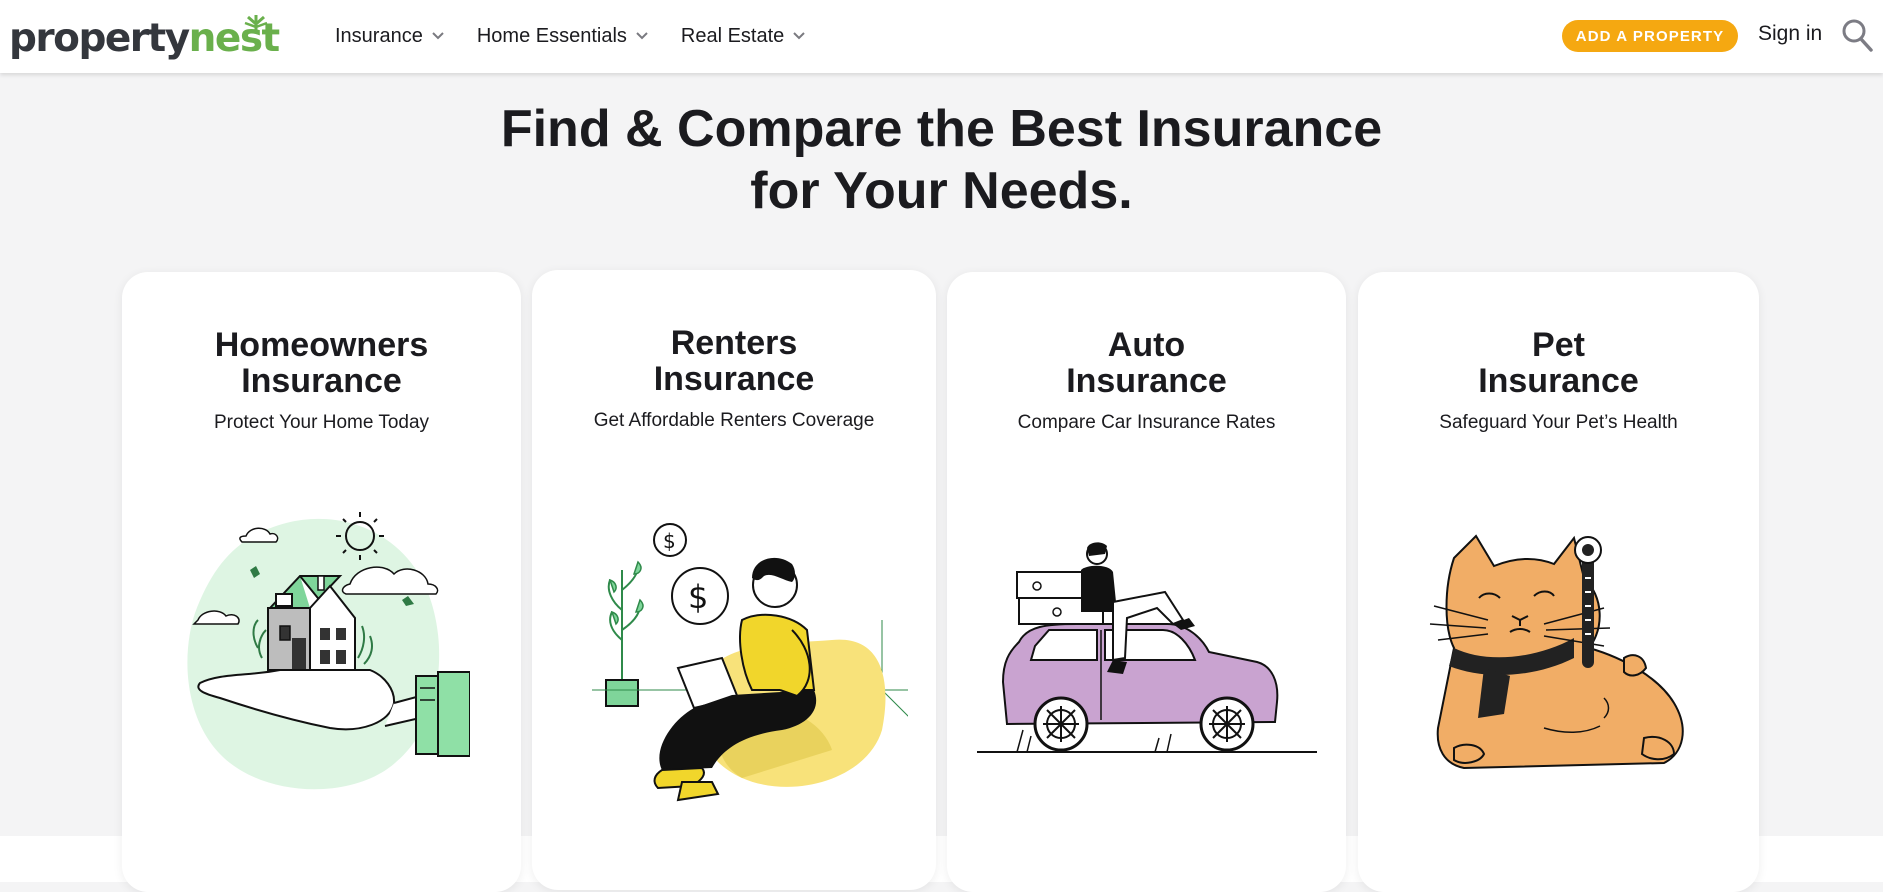 This screenshot has width=1883, height=892. What do you see at coordinates (750, 662) in the screenshot?
I see `person-with-laptop-illustration: $ $` at bounding box center [750, 662].